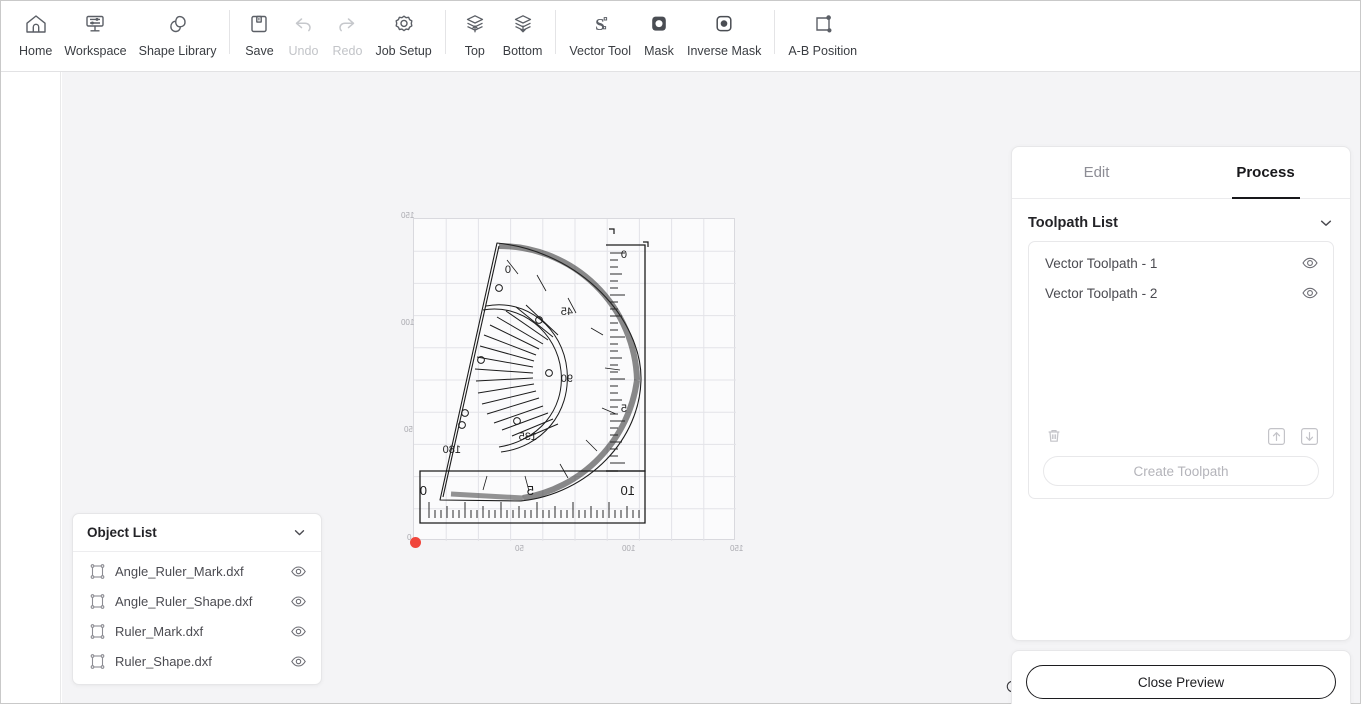  What do you see at coordinates (163, 661) in the screenshot?
I see `object-name: Ruler_Shape.dxf` at bounding box center [163, 661].